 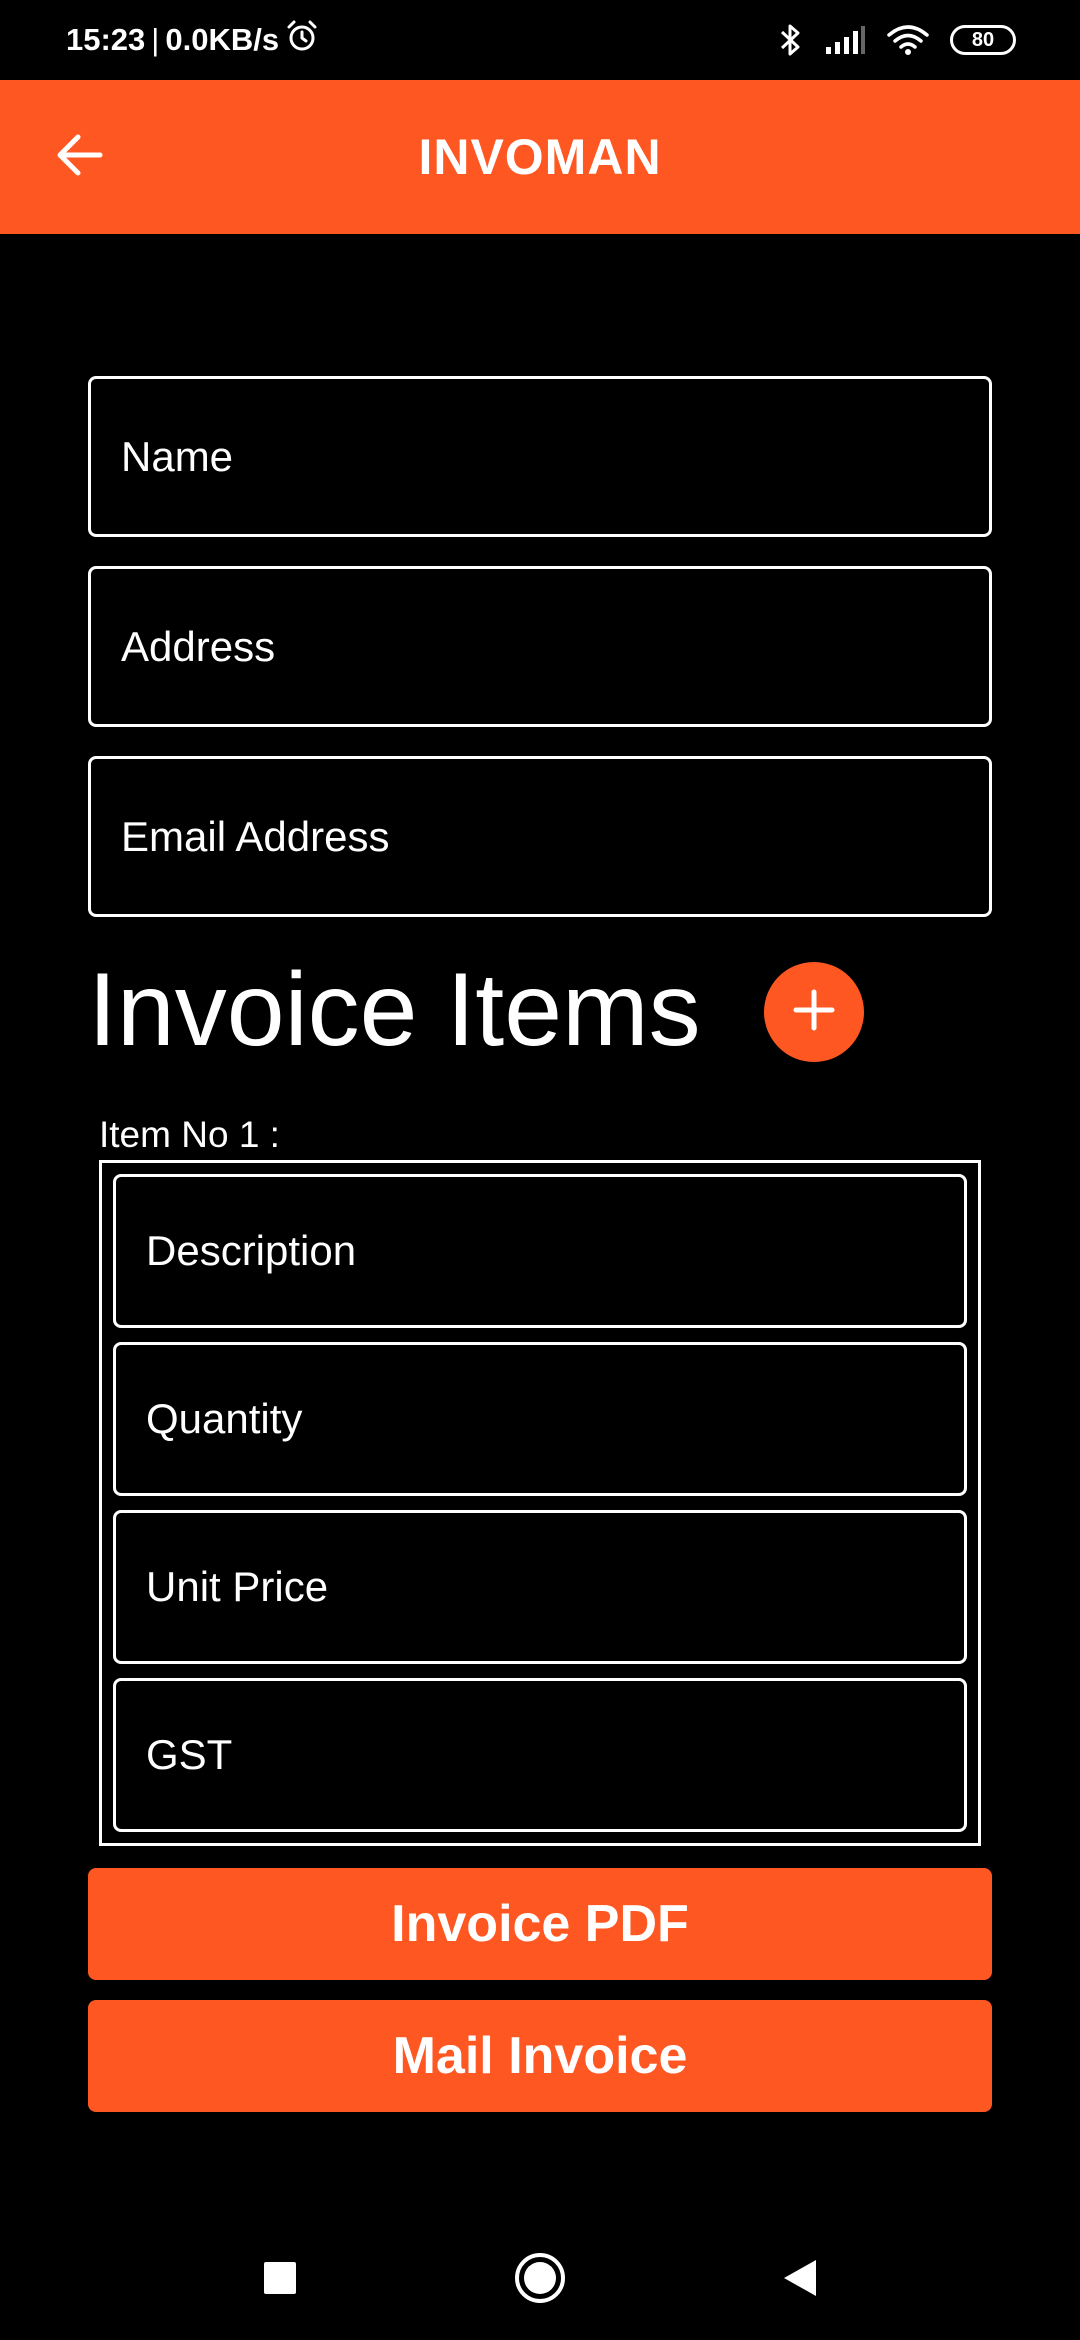 I want to click on recents-square-icon, so click(x=280, y=2280).